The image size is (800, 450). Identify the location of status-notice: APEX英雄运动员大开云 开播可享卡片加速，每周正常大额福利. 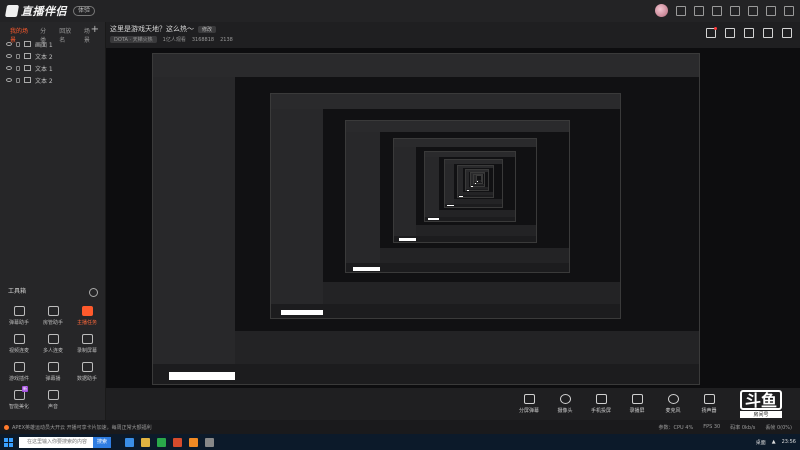
(78, 427).